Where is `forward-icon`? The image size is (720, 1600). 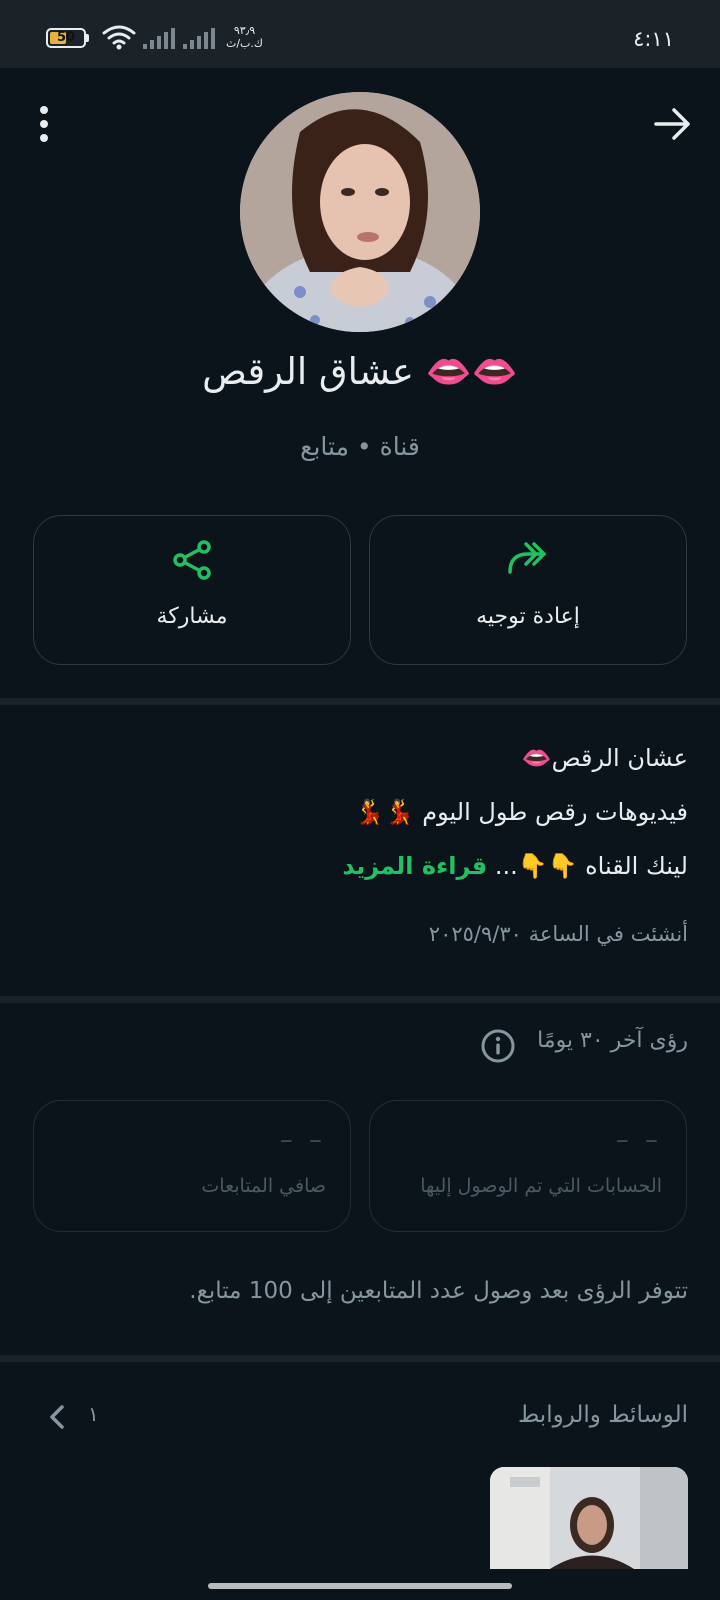 forward-icon is located at coordinates (527, 558).